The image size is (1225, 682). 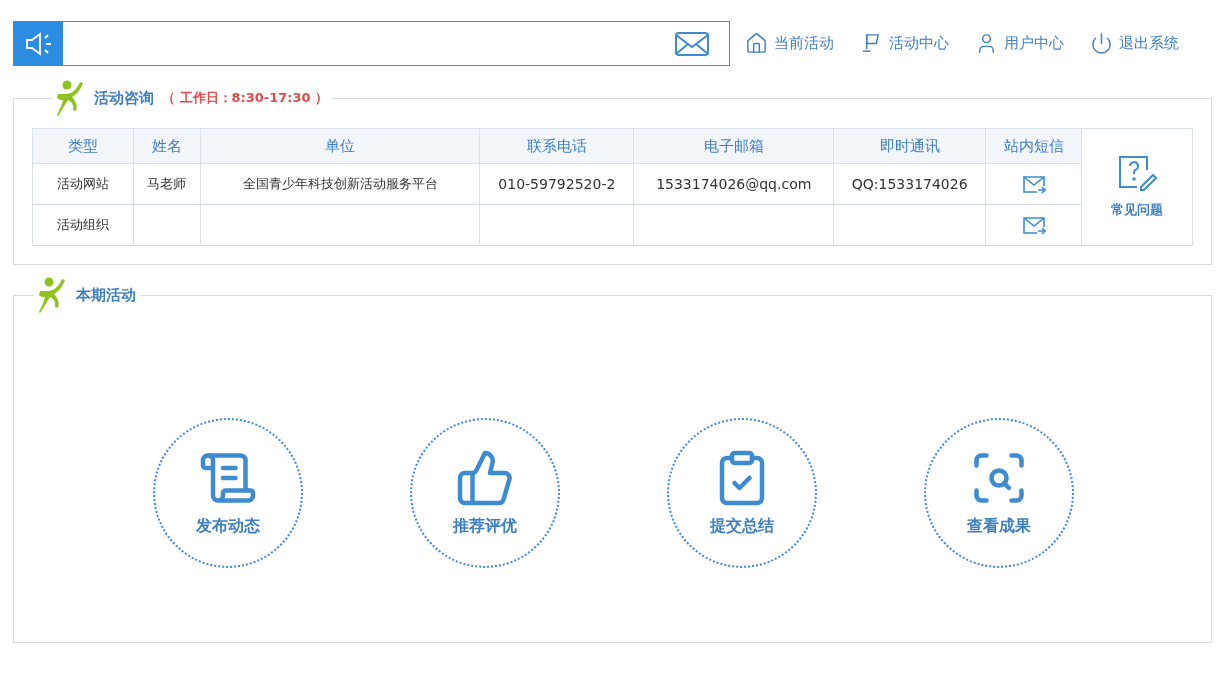 I want to click on table-cell: 010-59792520-2, so click(x=557, y=183).